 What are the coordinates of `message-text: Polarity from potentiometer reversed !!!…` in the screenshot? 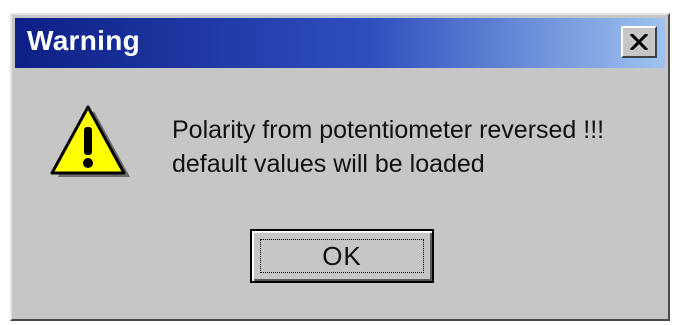 It's located at (388, 147).